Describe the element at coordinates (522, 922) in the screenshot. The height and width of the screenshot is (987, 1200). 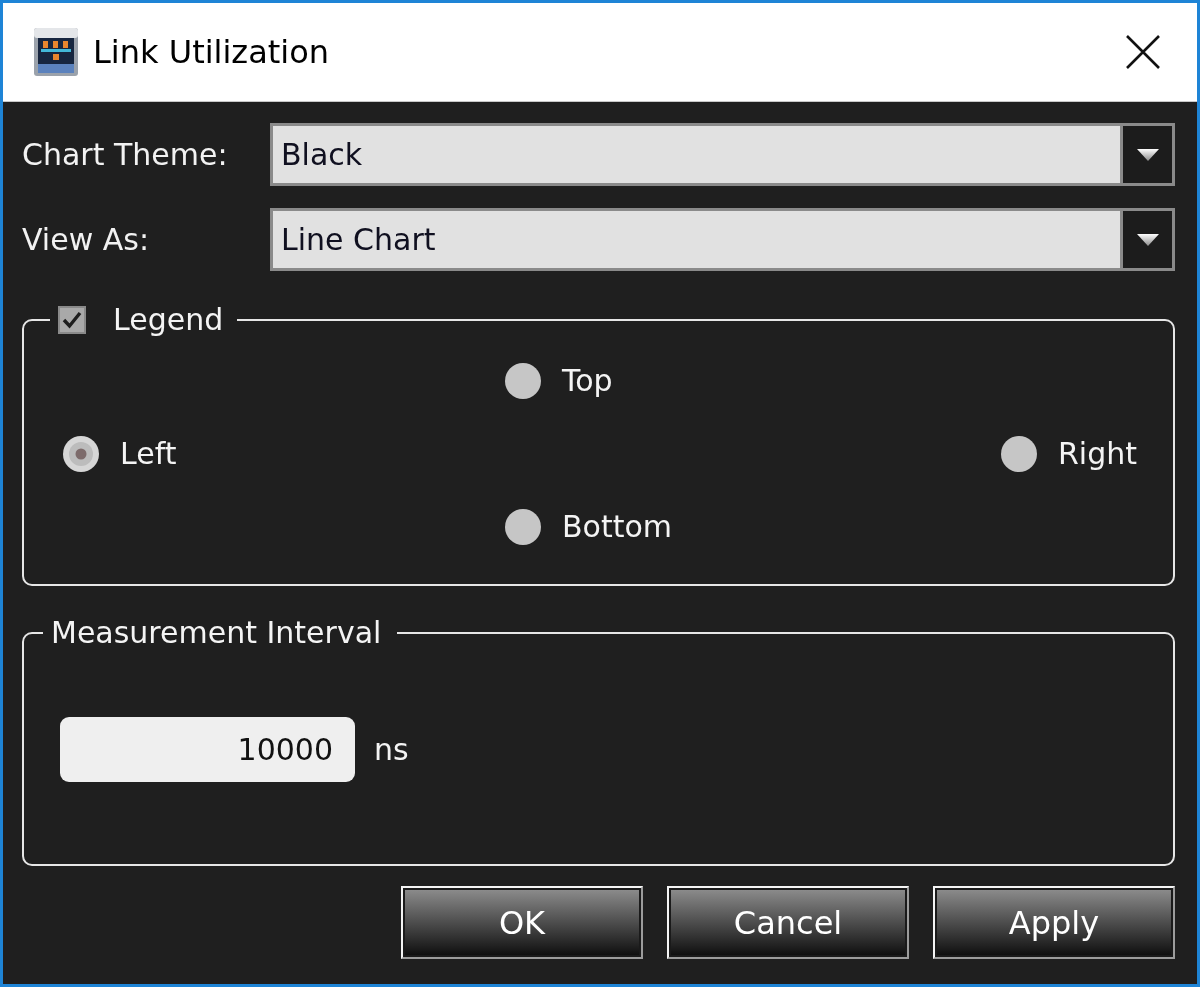
I see `dialog-button: OK` at that location.